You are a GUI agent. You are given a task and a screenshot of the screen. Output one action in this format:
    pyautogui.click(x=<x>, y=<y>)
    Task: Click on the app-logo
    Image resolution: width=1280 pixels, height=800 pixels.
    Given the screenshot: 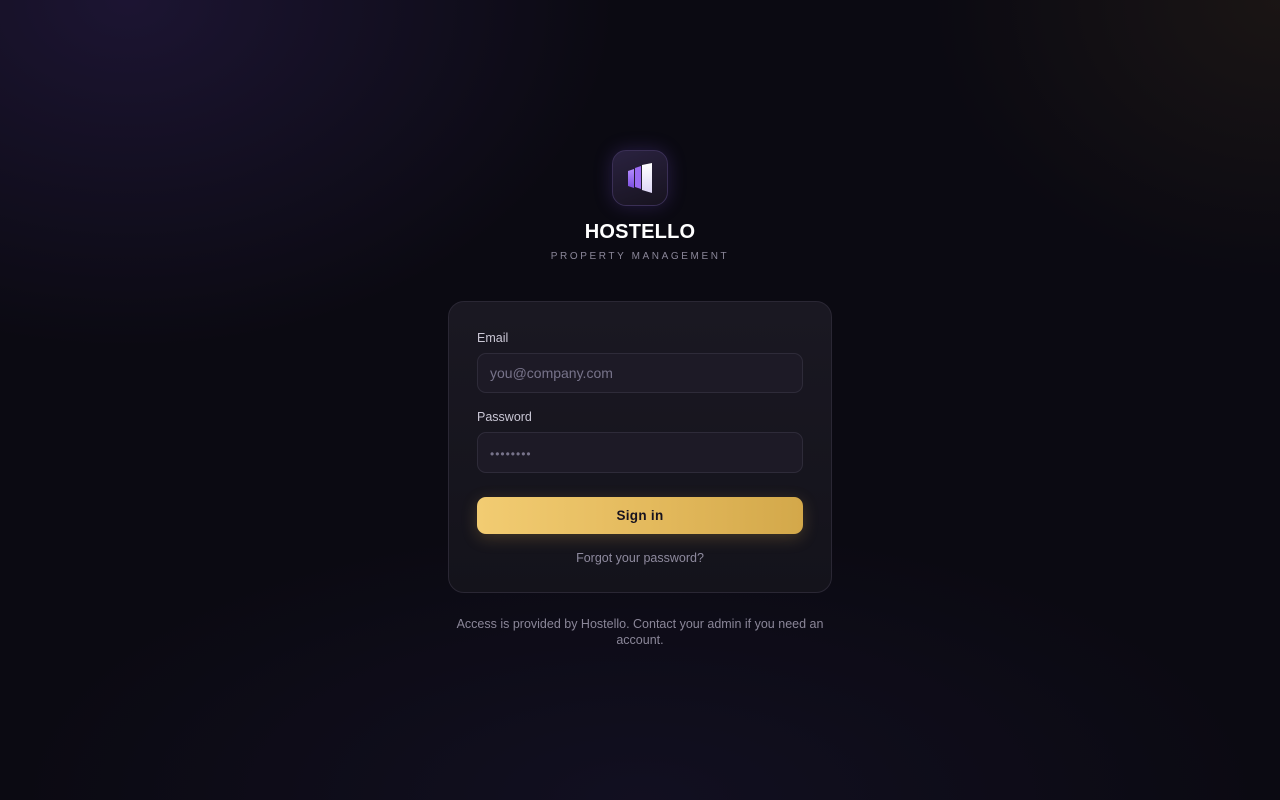 What is the action you would take?
    pyautogui.click(x=640, y=178)
    